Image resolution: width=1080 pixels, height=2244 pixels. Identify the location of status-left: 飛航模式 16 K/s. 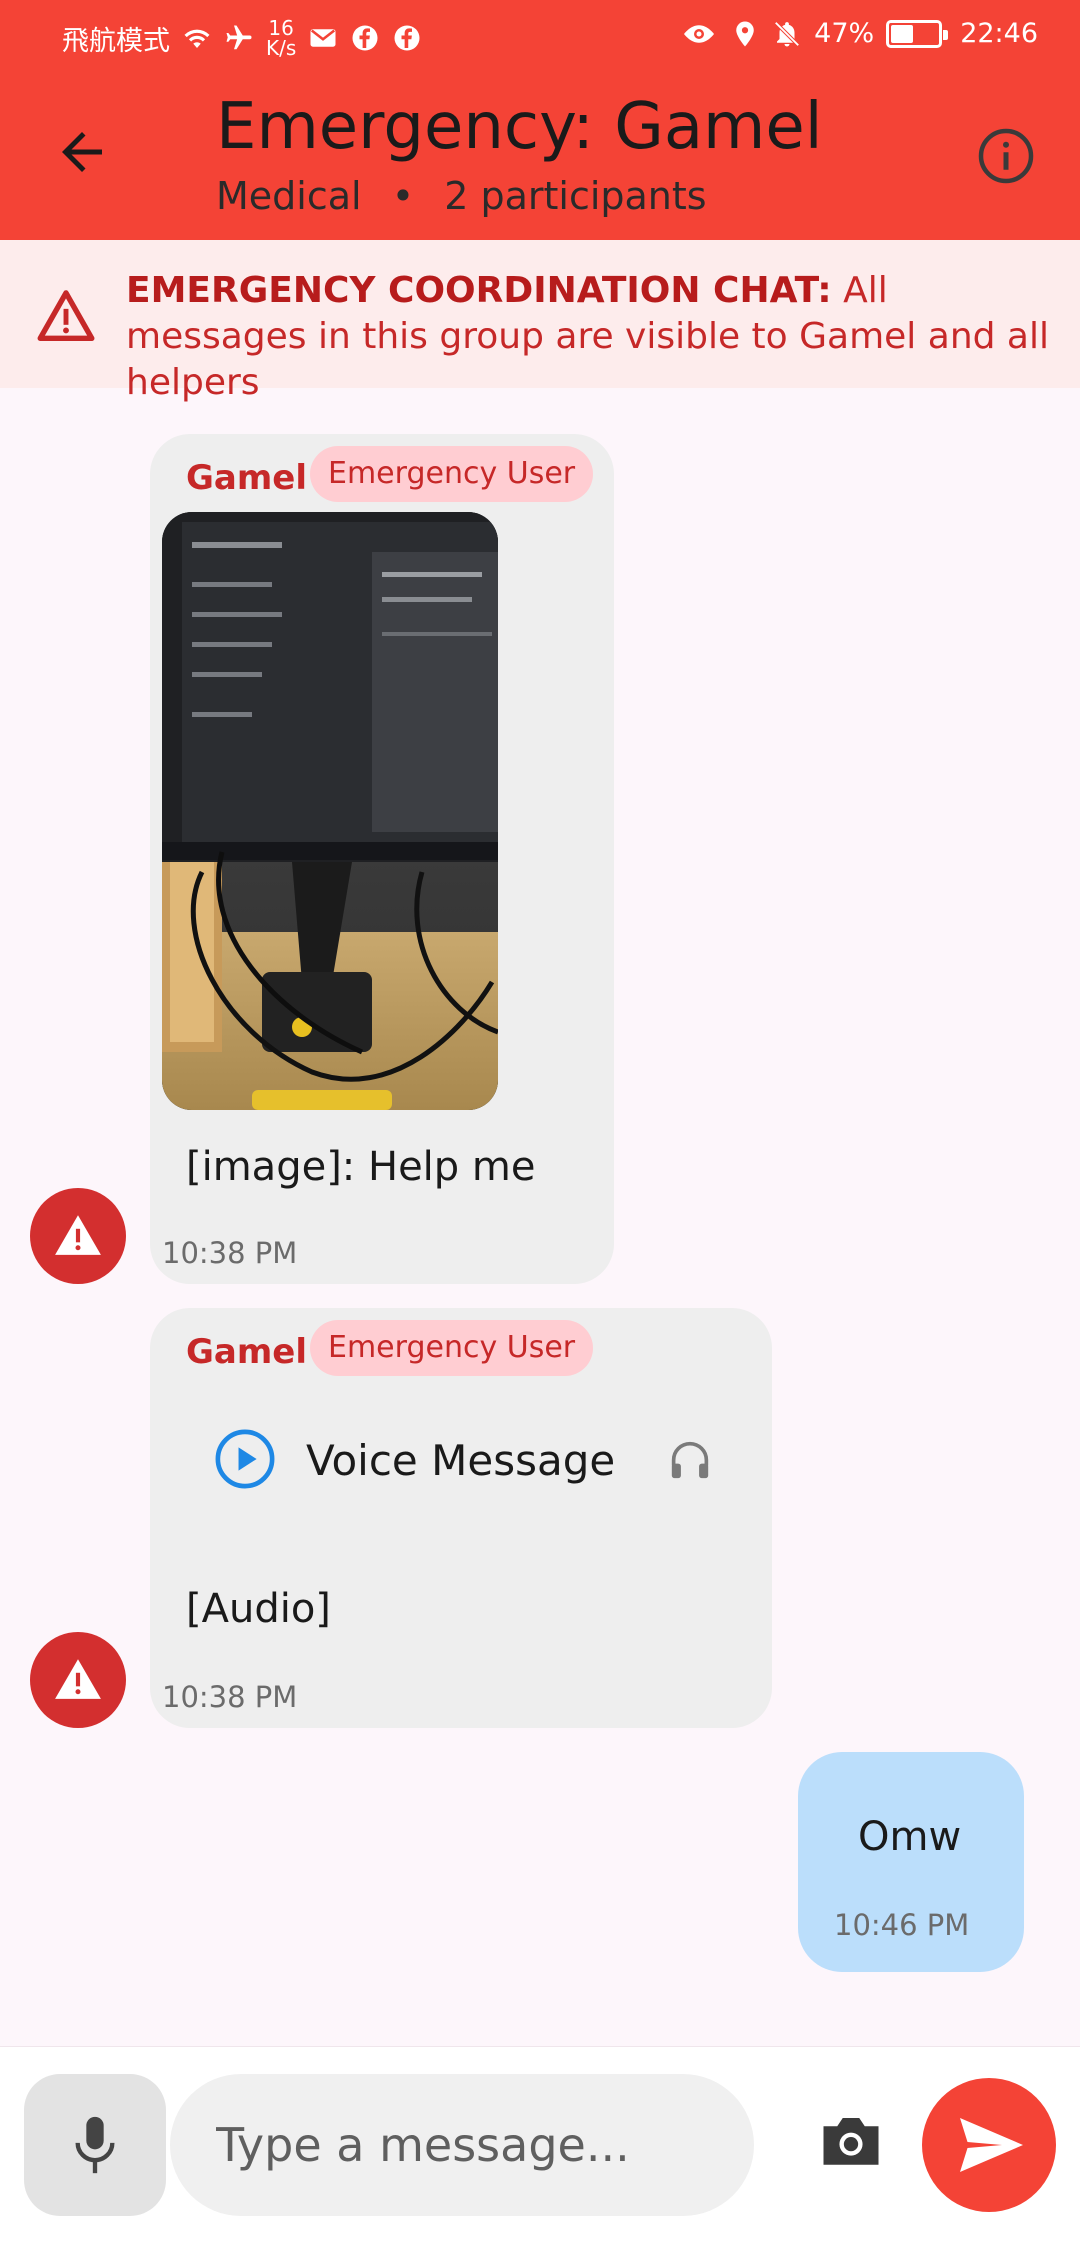
(242, 38).